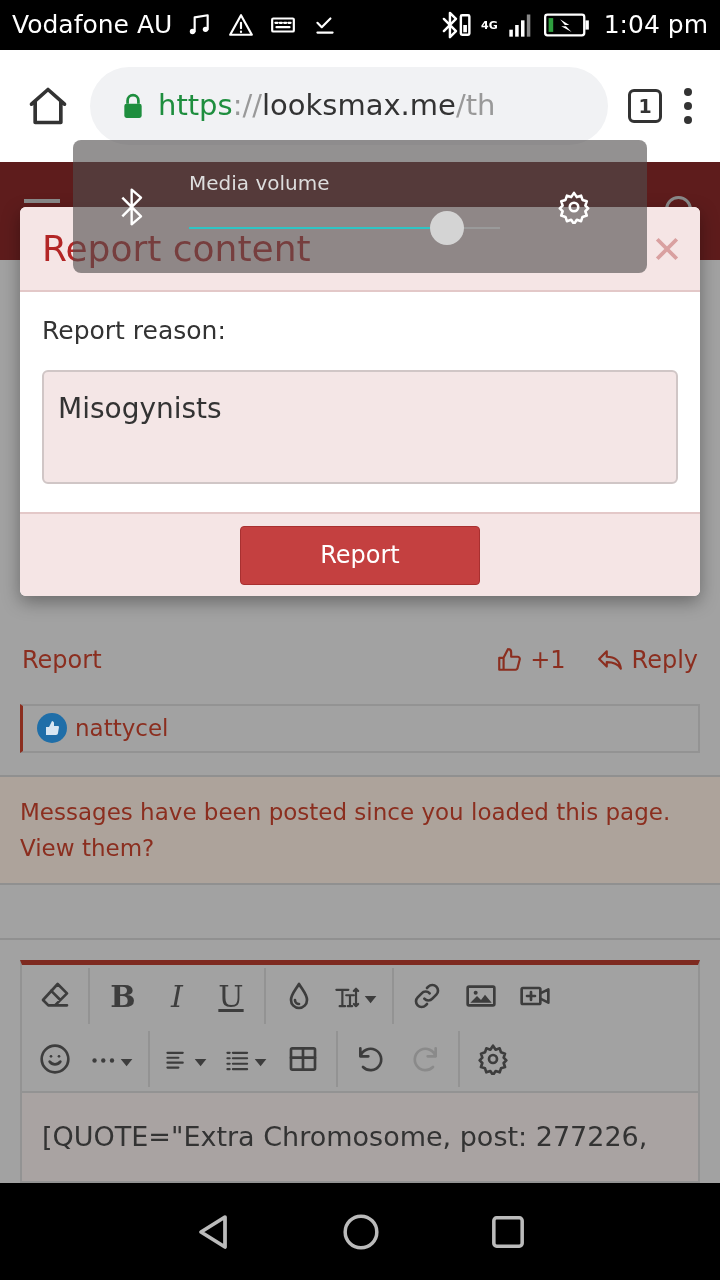  Describe the element at coordinates (655, 25) in the screenshot. I see `clock-time: 1:04 pm` at that location.